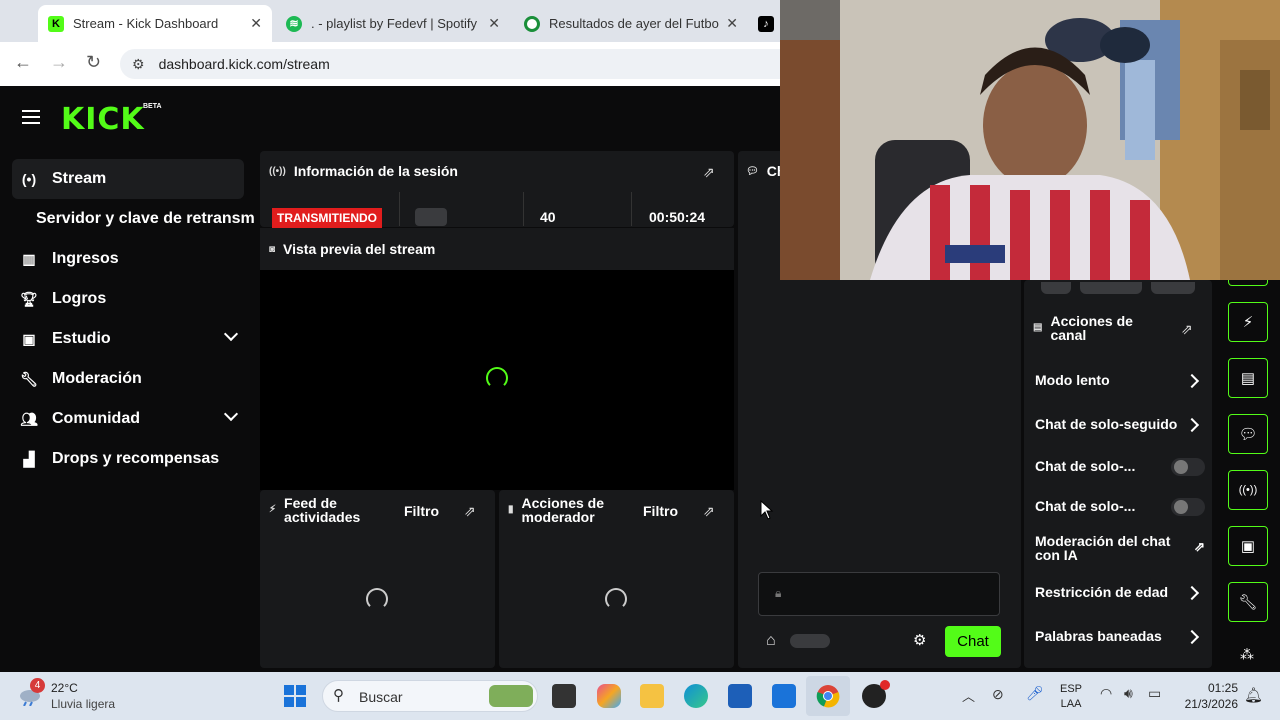 This screenshot has width=1280, height=720. I want to click on sidebar-item-label: Moderación, so click(97, 378).